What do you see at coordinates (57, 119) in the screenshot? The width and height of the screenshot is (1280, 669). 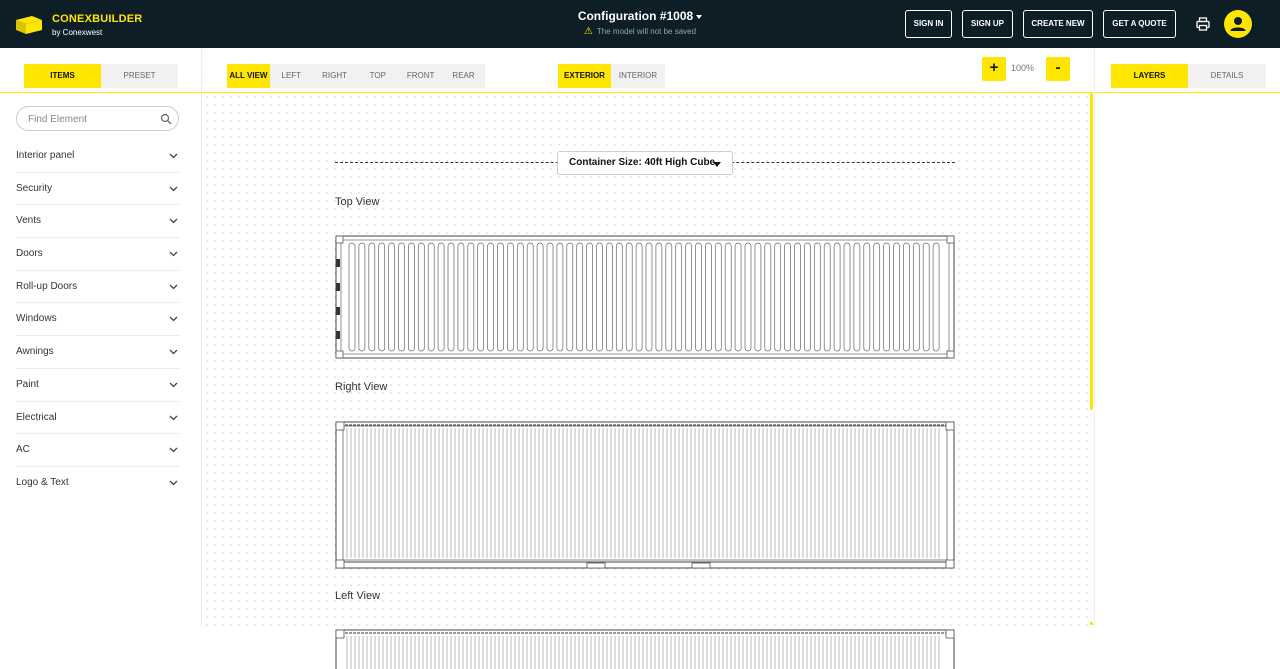 I see `search-placeholder: Find Element` at bounding box center [57, 119].